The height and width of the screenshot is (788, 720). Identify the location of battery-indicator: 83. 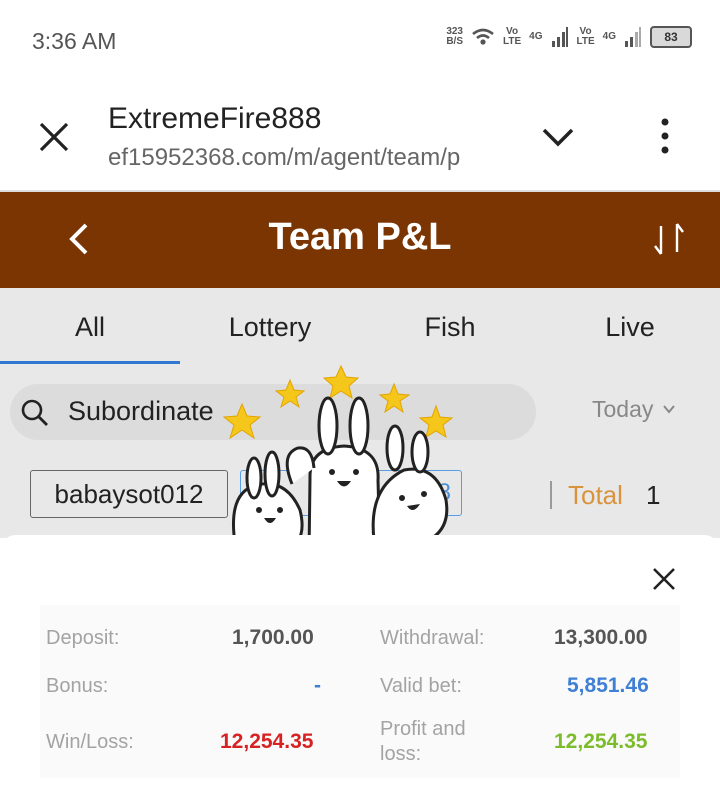
(671, 37).